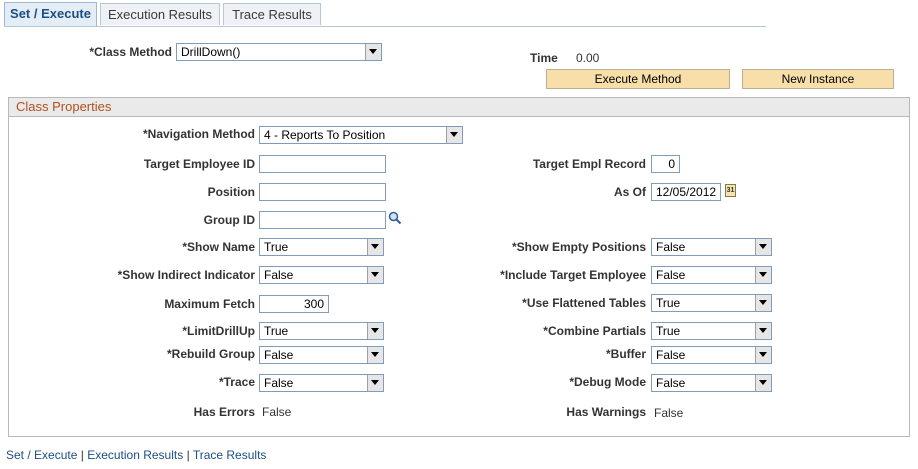 The width and height of the screenshot is (918, 469). Describe the element at coordinates (665, 164) in the screenshot. I see `target-empl-record-input: 0` at that location.